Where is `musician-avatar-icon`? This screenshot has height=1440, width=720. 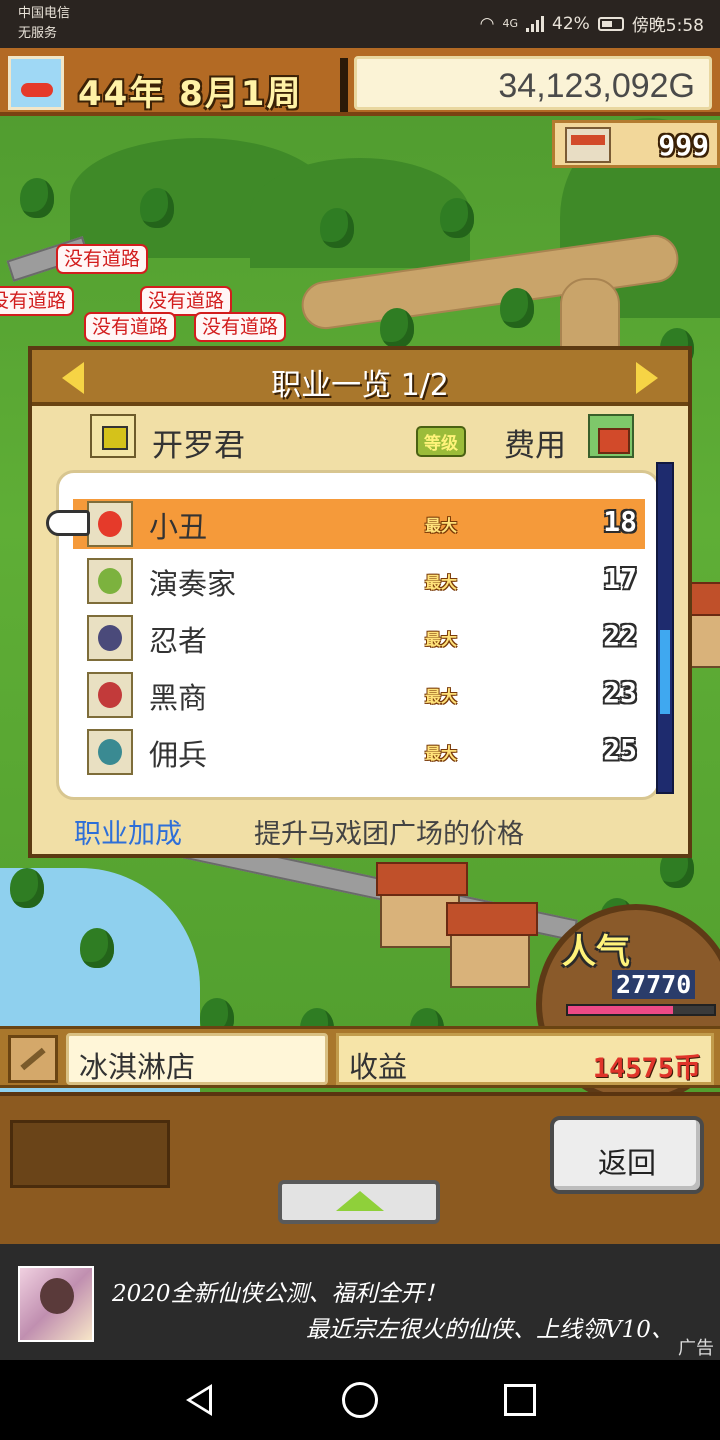
musician-avatar-icon is located at coordinates (110, 581).